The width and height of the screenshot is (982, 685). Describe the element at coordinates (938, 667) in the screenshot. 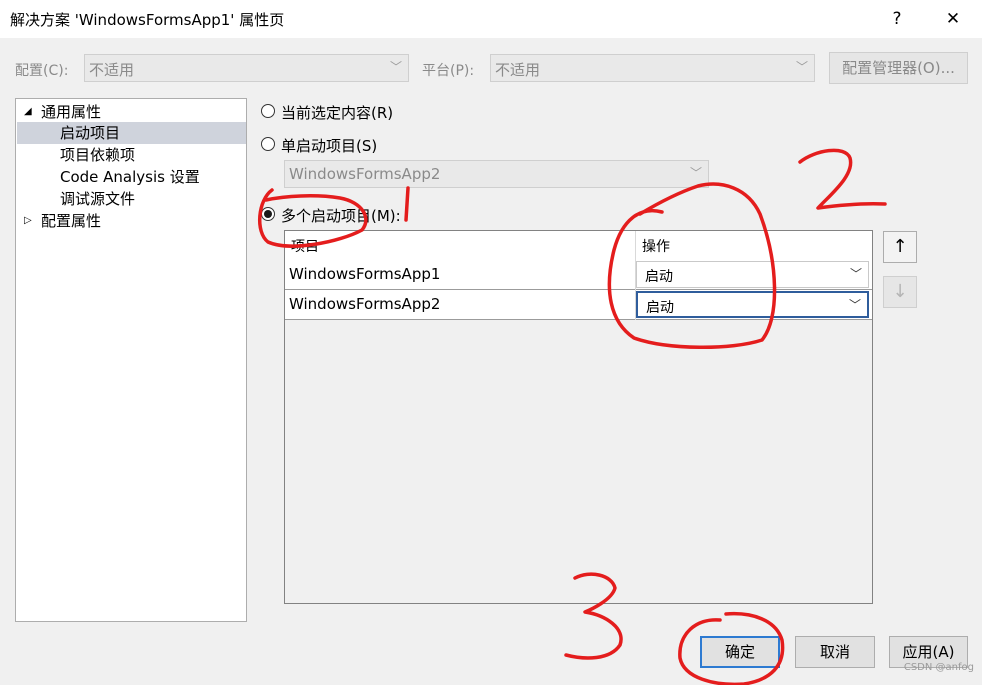

I see `watermark: CSDN @anfog` at that location.